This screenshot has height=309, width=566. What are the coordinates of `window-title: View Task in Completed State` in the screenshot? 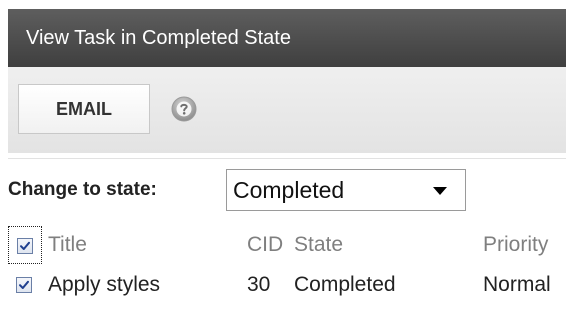 It's located at (158, 37).